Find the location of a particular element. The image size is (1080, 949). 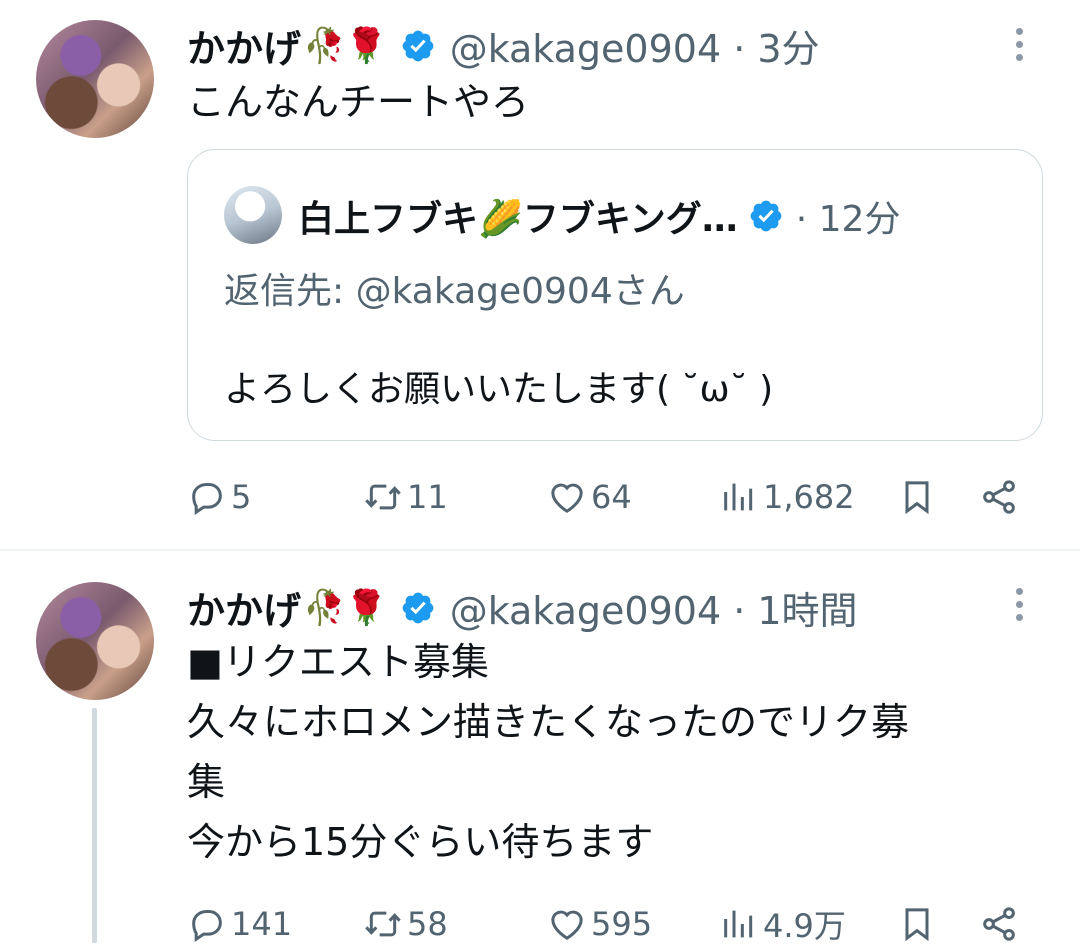

quoted-time: · 12分 is located at coordinates (848, 219).